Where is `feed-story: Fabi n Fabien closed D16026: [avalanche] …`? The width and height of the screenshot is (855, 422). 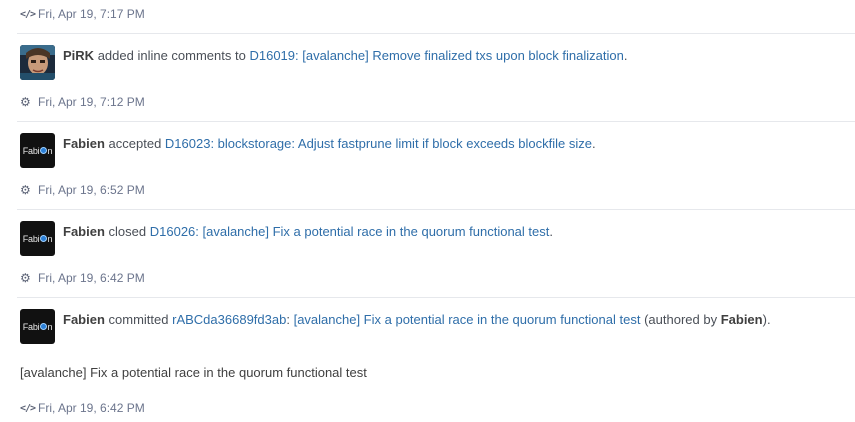
feed-story: Fabi n Fabien closed D16026: [avalanche] … is located at coordinates (437, 239).